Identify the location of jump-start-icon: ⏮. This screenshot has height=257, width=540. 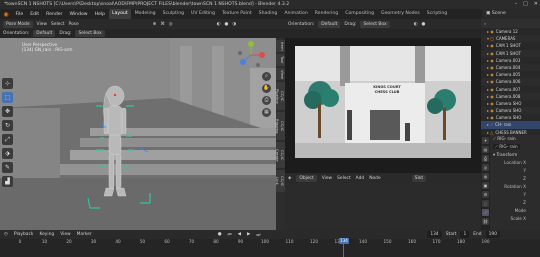
(230, 235).